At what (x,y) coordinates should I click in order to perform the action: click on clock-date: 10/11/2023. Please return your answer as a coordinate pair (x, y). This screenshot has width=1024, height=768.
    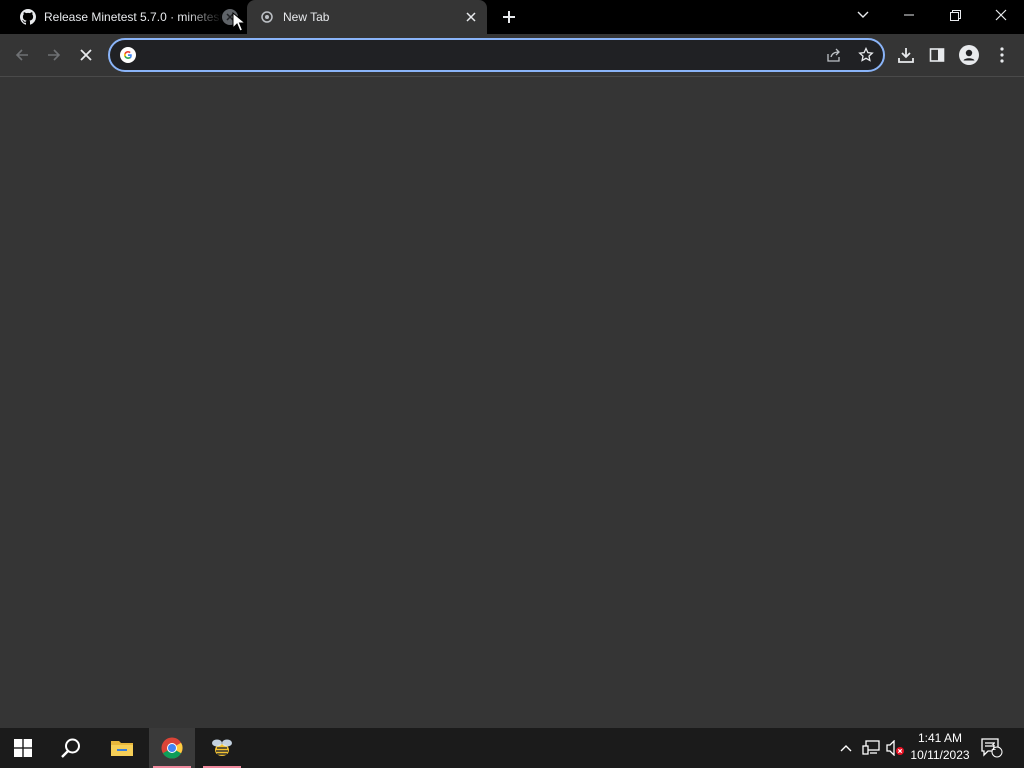
    Looking at the image, I should click on (940, 755).